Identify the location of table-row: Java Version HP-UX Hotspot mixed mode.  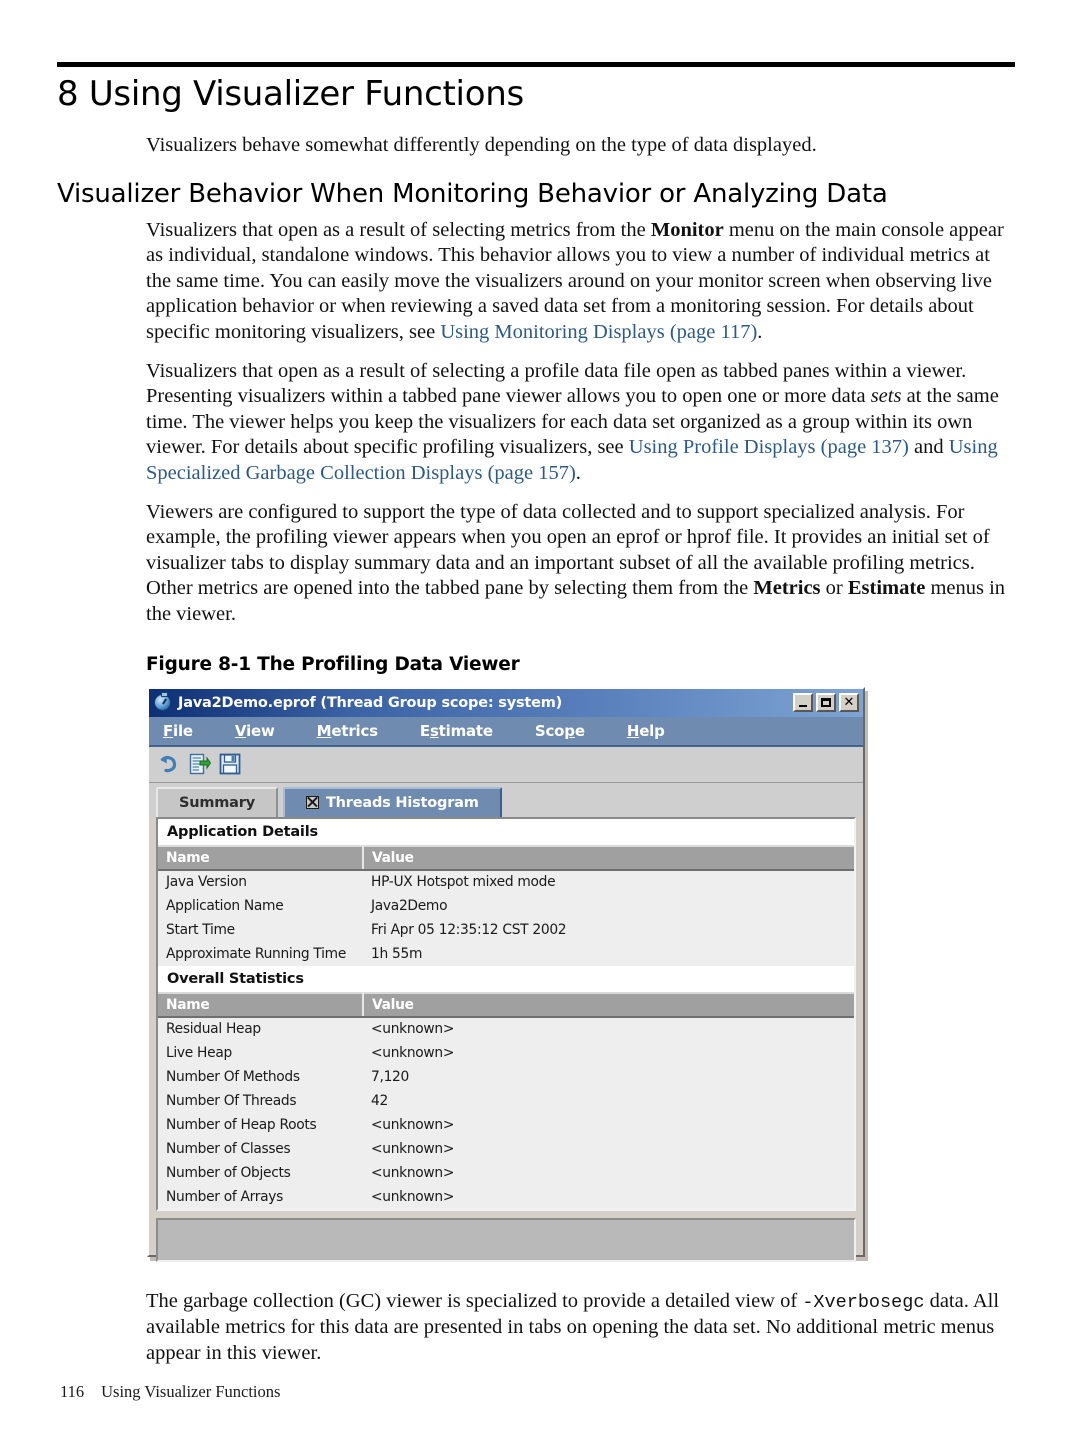
(506, 881).